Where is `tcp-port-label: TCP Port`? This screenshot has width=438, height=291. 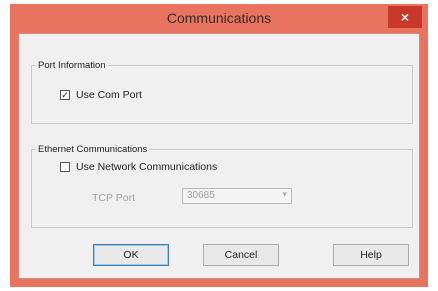 tcp-port-label: TCP Port is located at coordinates (113, 198).